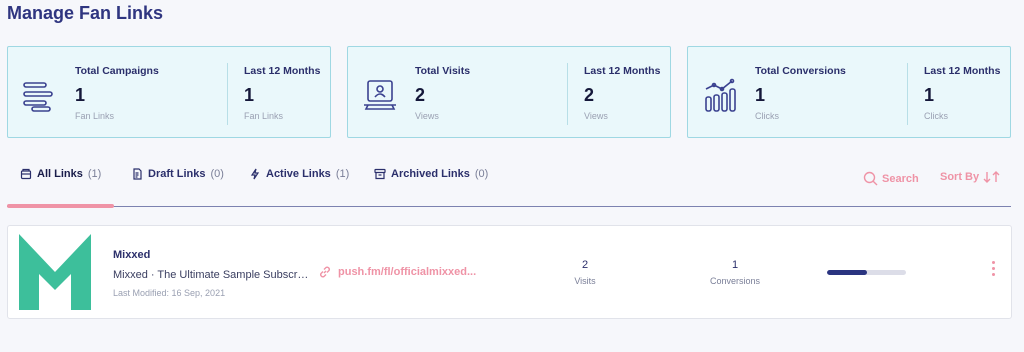  I want to click on mixxed-logo, so click(55, 272).